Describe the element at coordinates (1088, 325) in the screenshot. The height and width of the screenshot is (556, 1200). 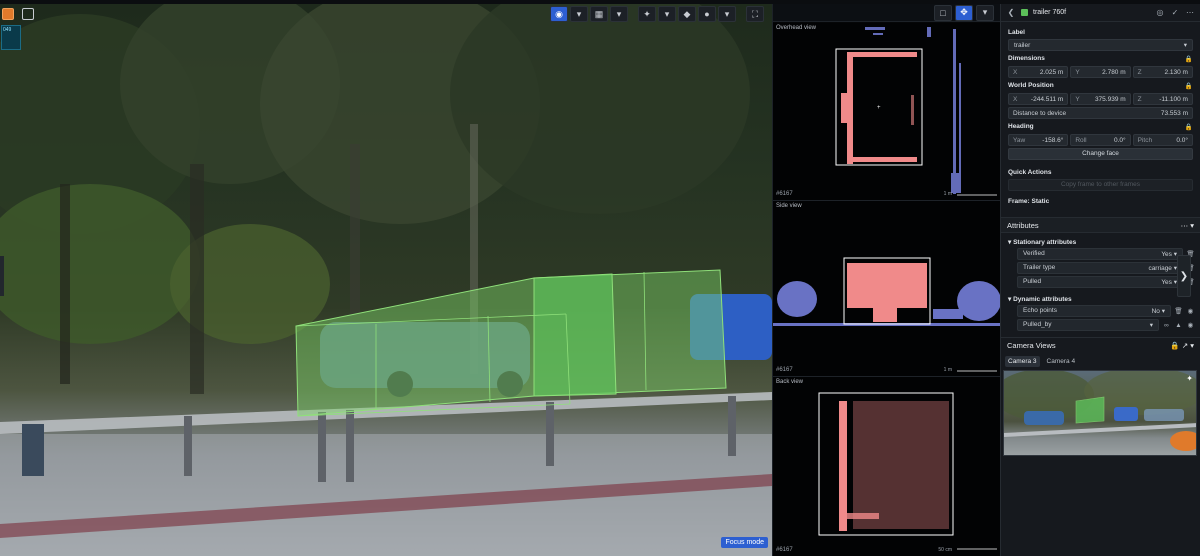
I see `attribute-field: Pulled_by ▾` at that location.